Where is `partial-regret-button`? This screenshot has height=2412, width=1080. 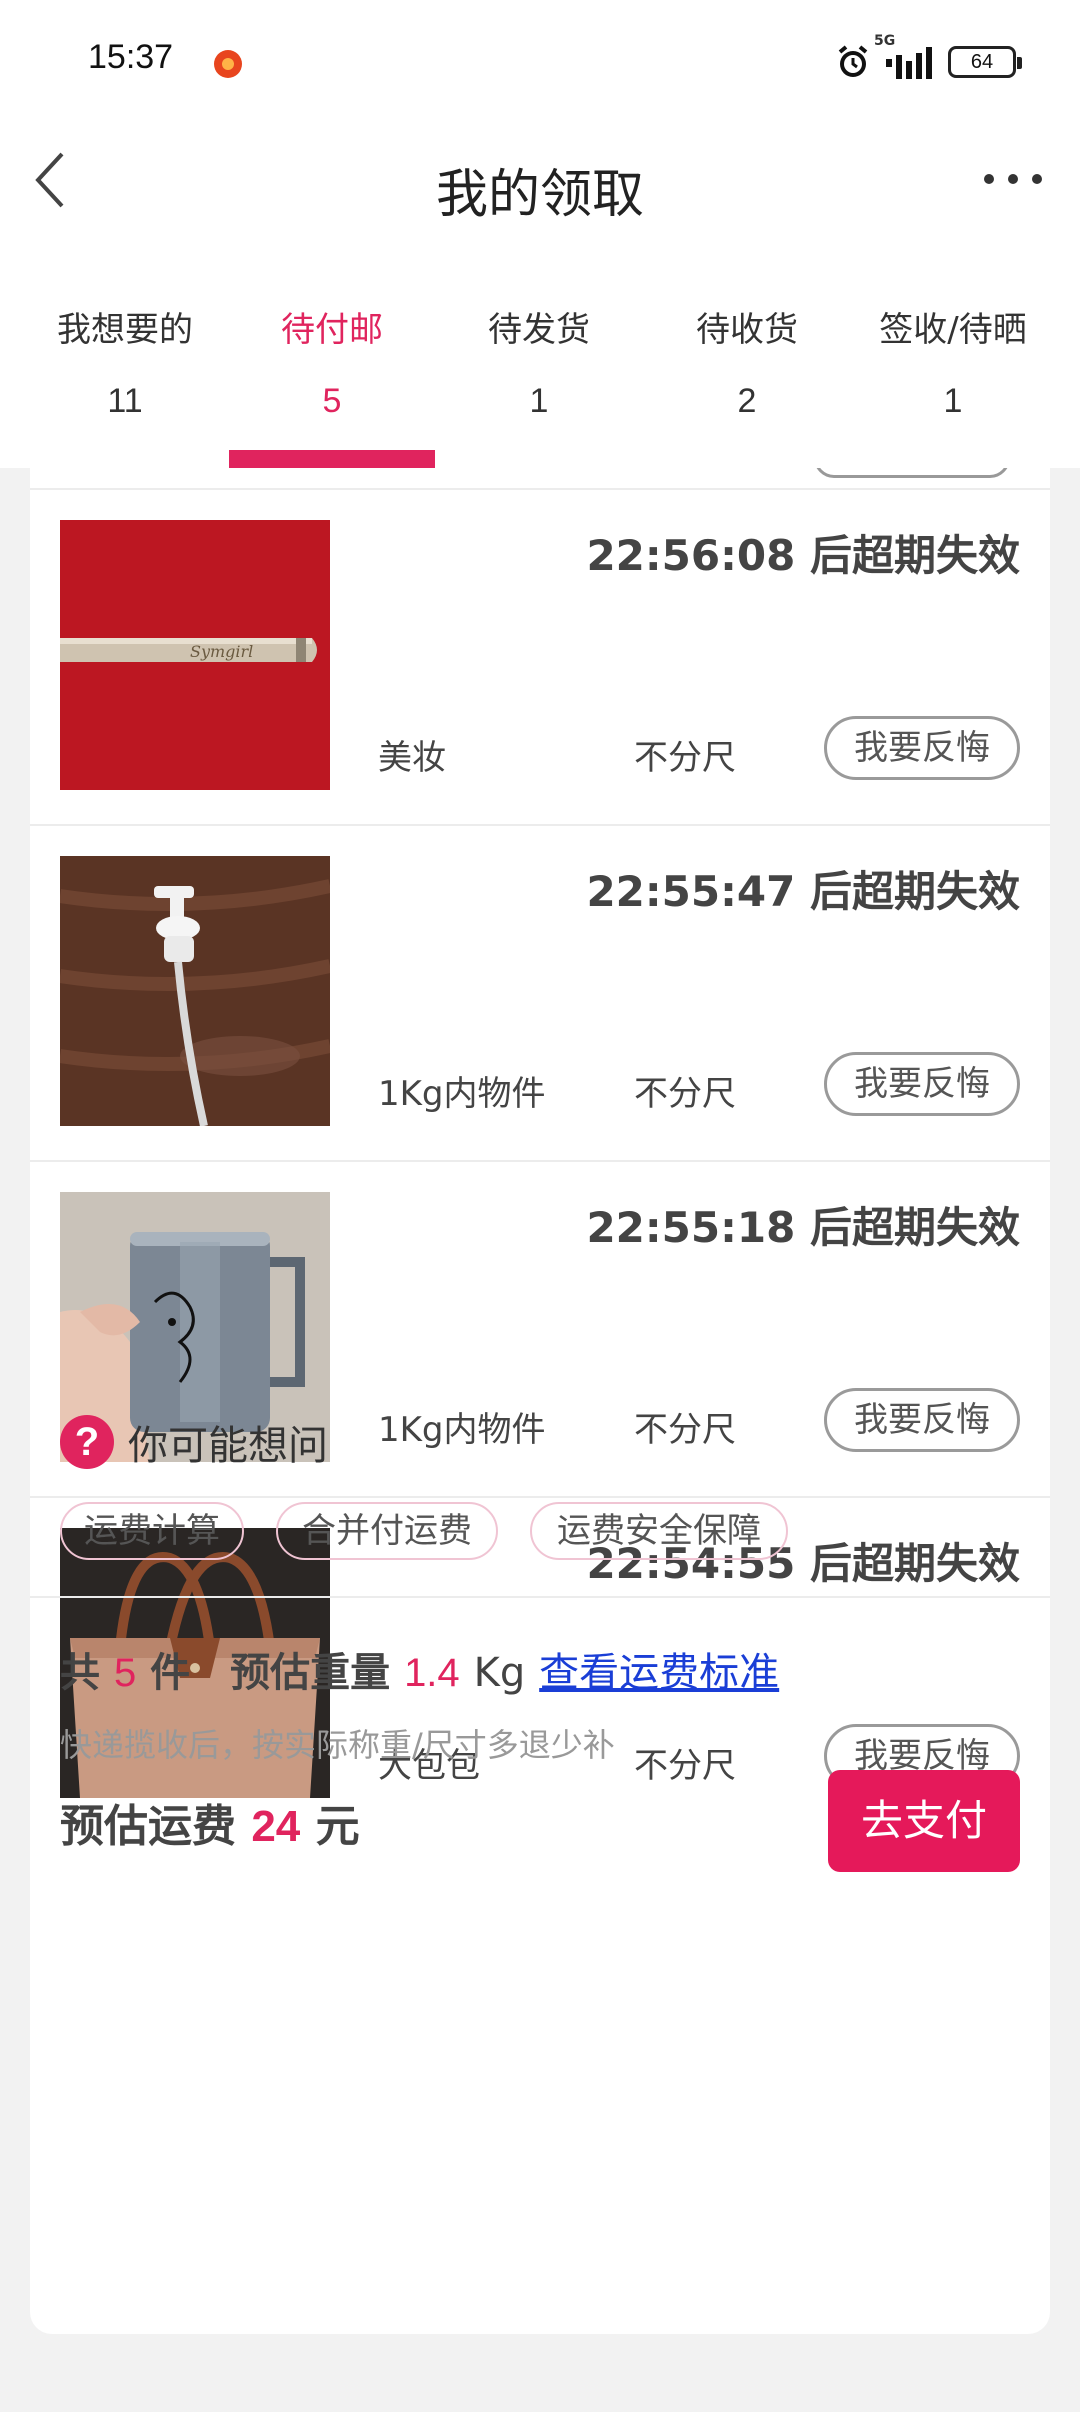 partial-regret-button is located at coordinates (912, 473).